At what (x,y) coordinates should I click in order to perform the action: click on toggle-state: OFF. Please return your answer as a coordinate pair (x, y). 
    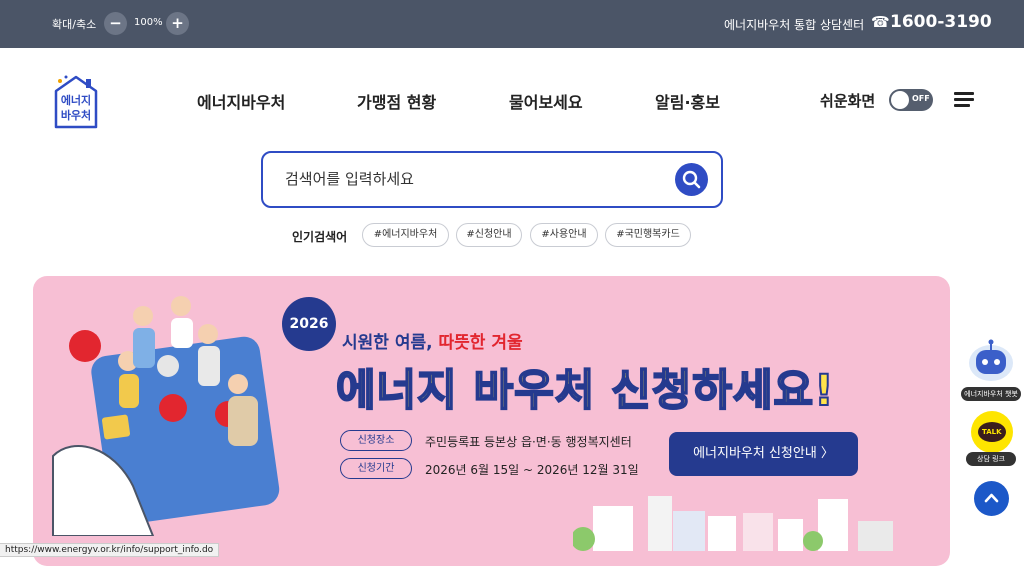
    Looking at the image, I should click on (921, 98).